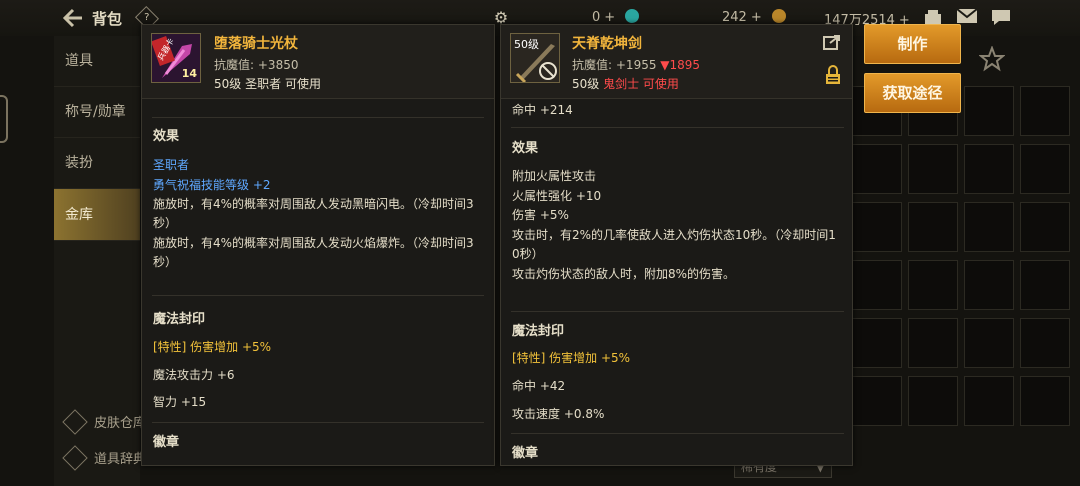 The height and width of the screenshot is (486, 1080). I want to click on item-name: 天脊乾坤剑, so click(607, 44).